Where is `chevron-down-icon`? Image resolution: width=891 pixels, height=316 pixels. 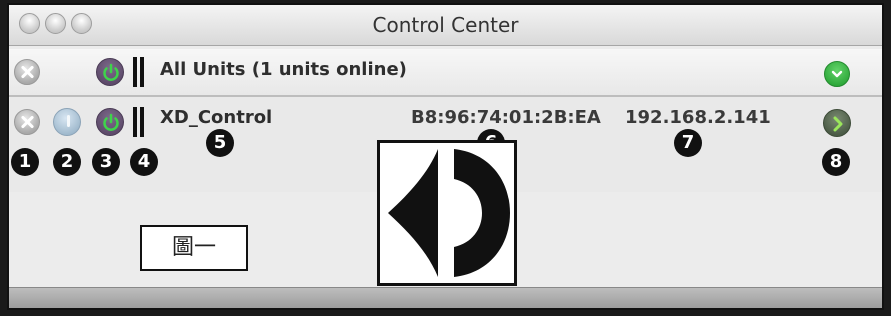
chevron-down-icon is located at coordinates (837, 74).